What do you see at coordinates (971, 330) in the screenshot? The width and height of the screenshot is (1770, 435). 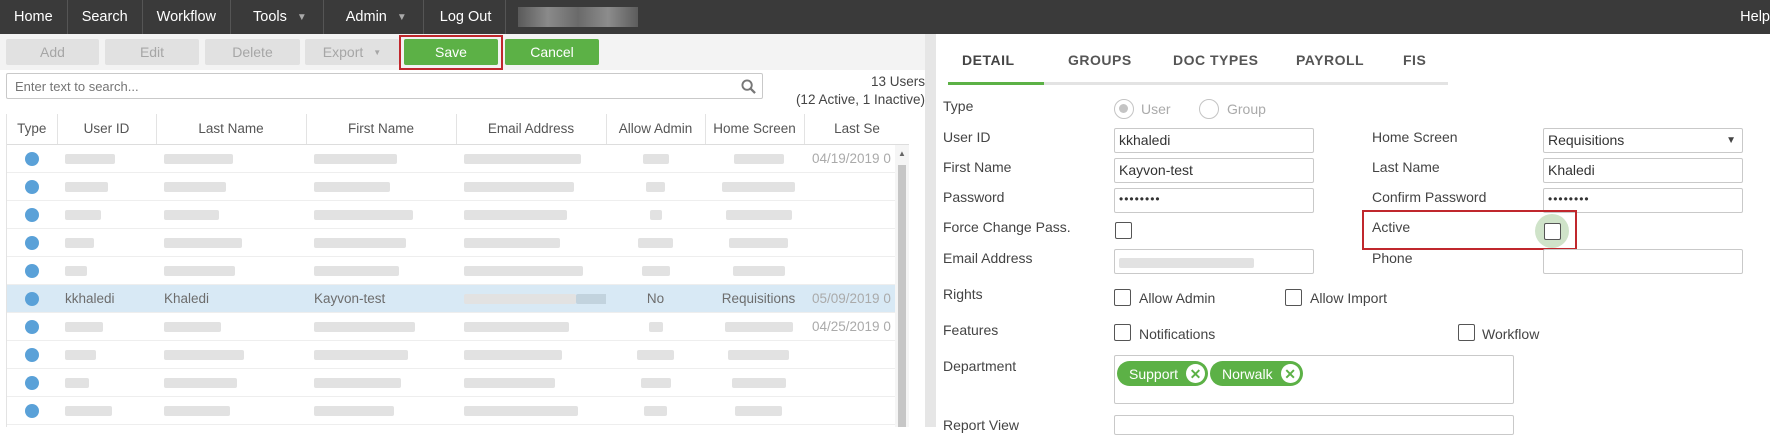 I see `features-label: Features` at bounding box center [971, 330].